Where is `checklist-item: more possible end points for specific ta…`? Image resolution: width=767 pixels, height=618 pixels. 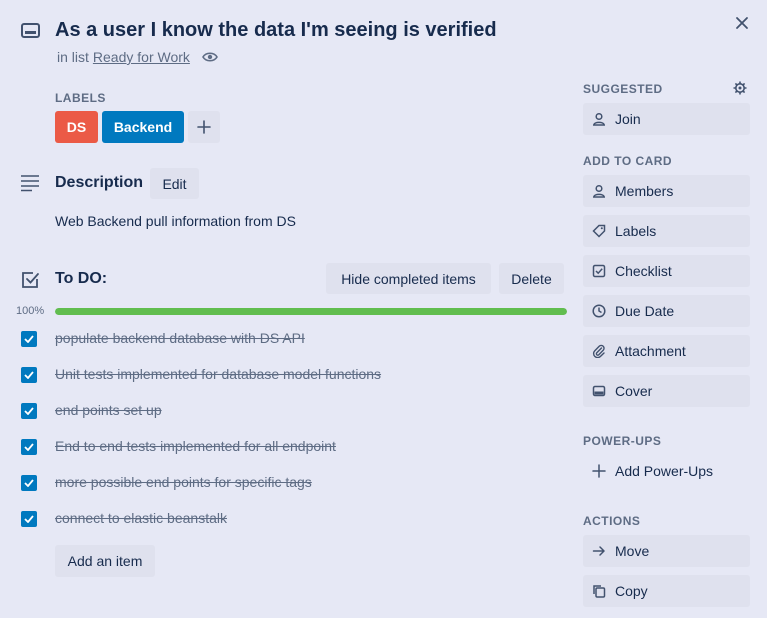 checklist-item: more possible end points for specific ta… is located at coordinates (285, 483).